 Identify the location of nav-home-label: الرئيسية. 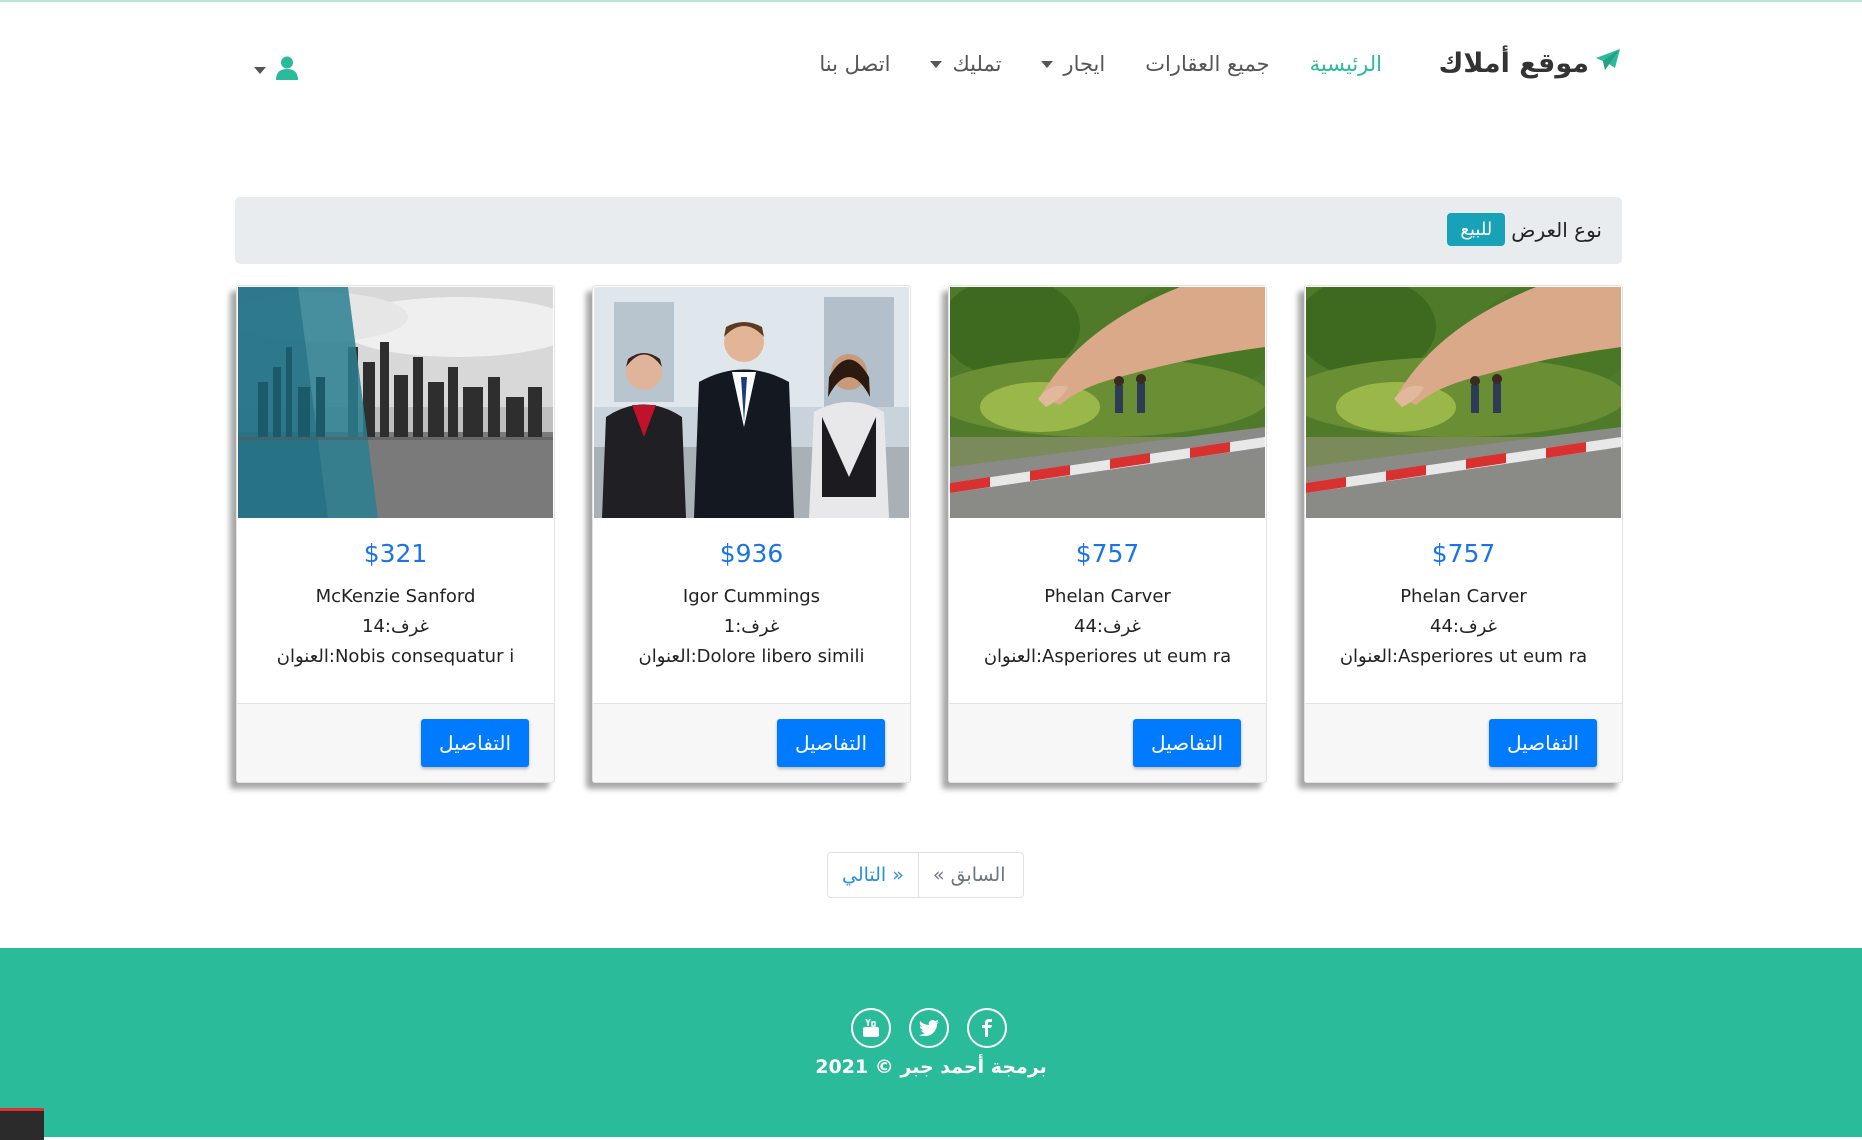
(1345, 64).